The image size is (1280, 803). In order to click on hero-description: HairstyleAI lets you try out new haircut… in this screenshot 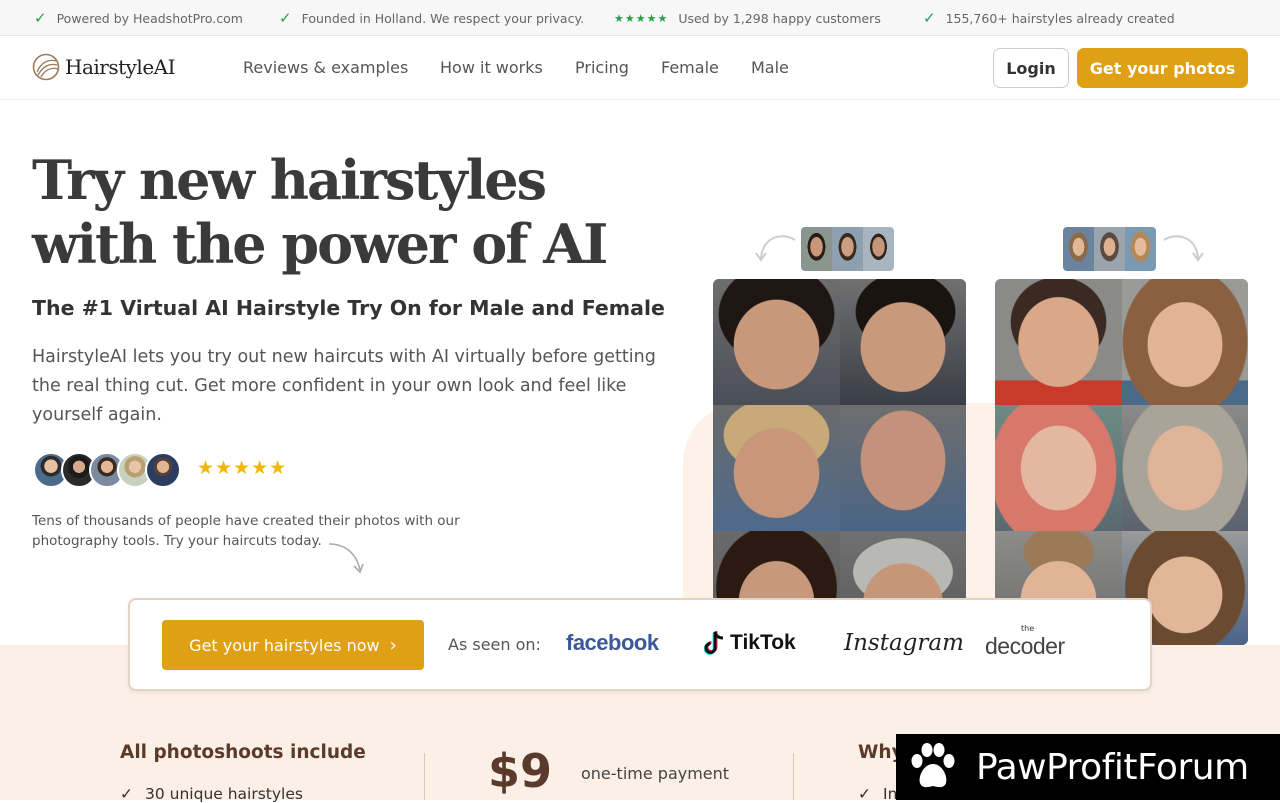, I will do `click(344, 386)`.